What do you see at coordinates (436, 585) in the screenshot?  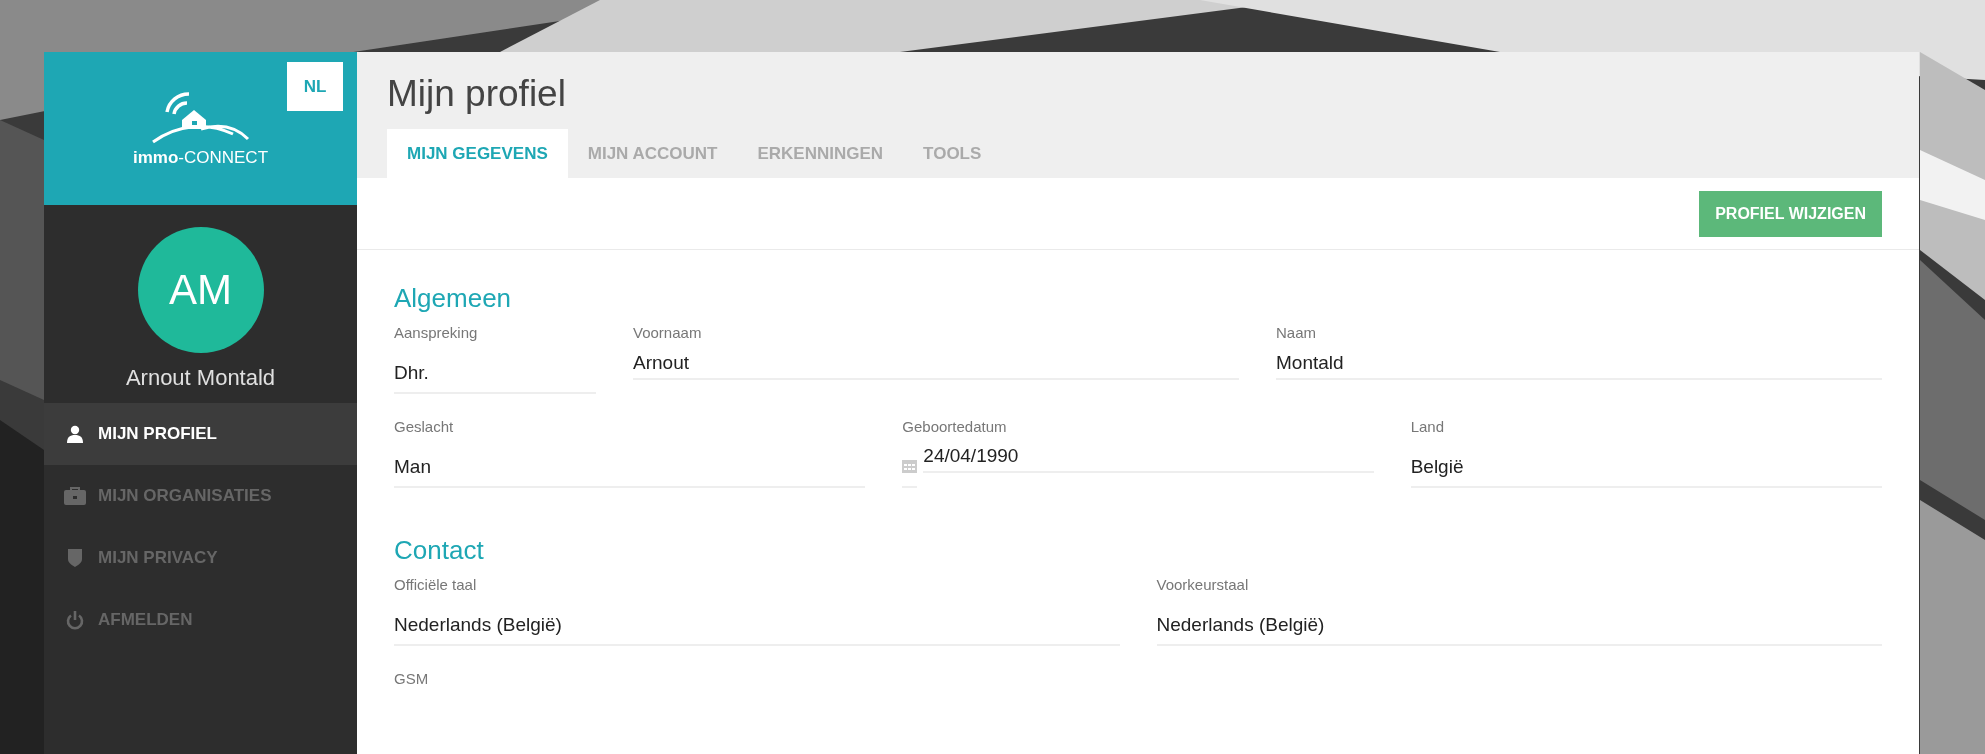 I see `field-label: Officiële taal` at bounding box center [436, 585].